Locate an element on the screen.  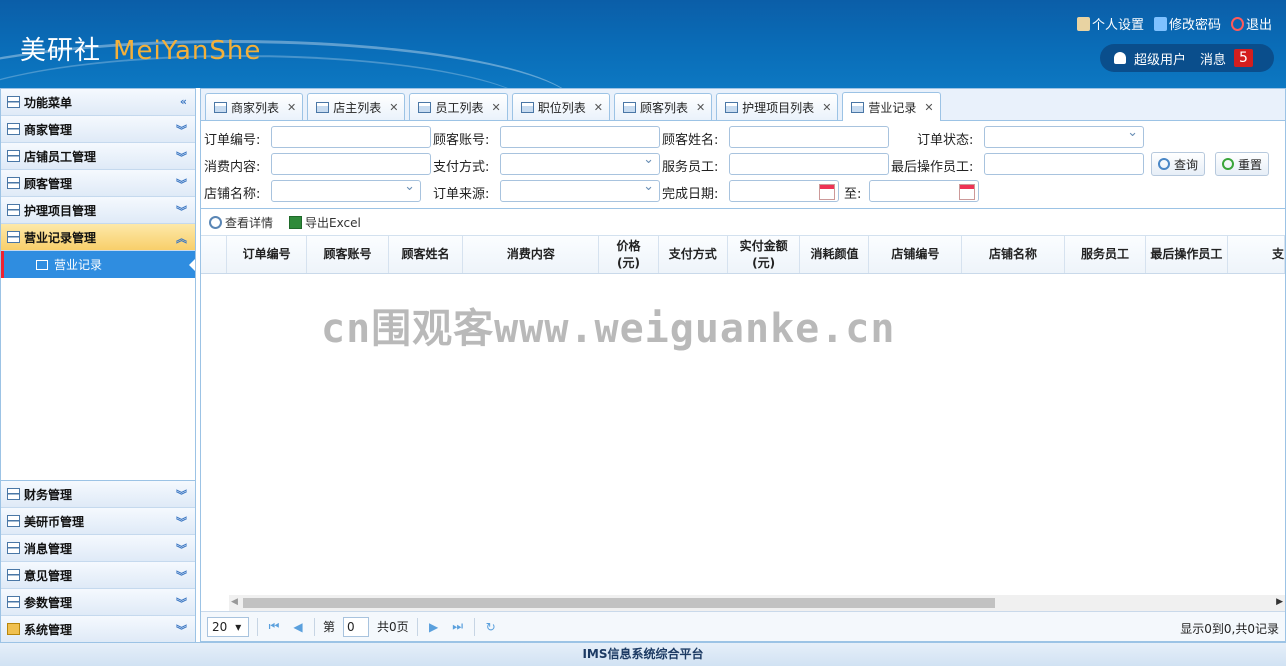
tab-position-list: 职位列表 ✕ is located at coordinates (560, 106).